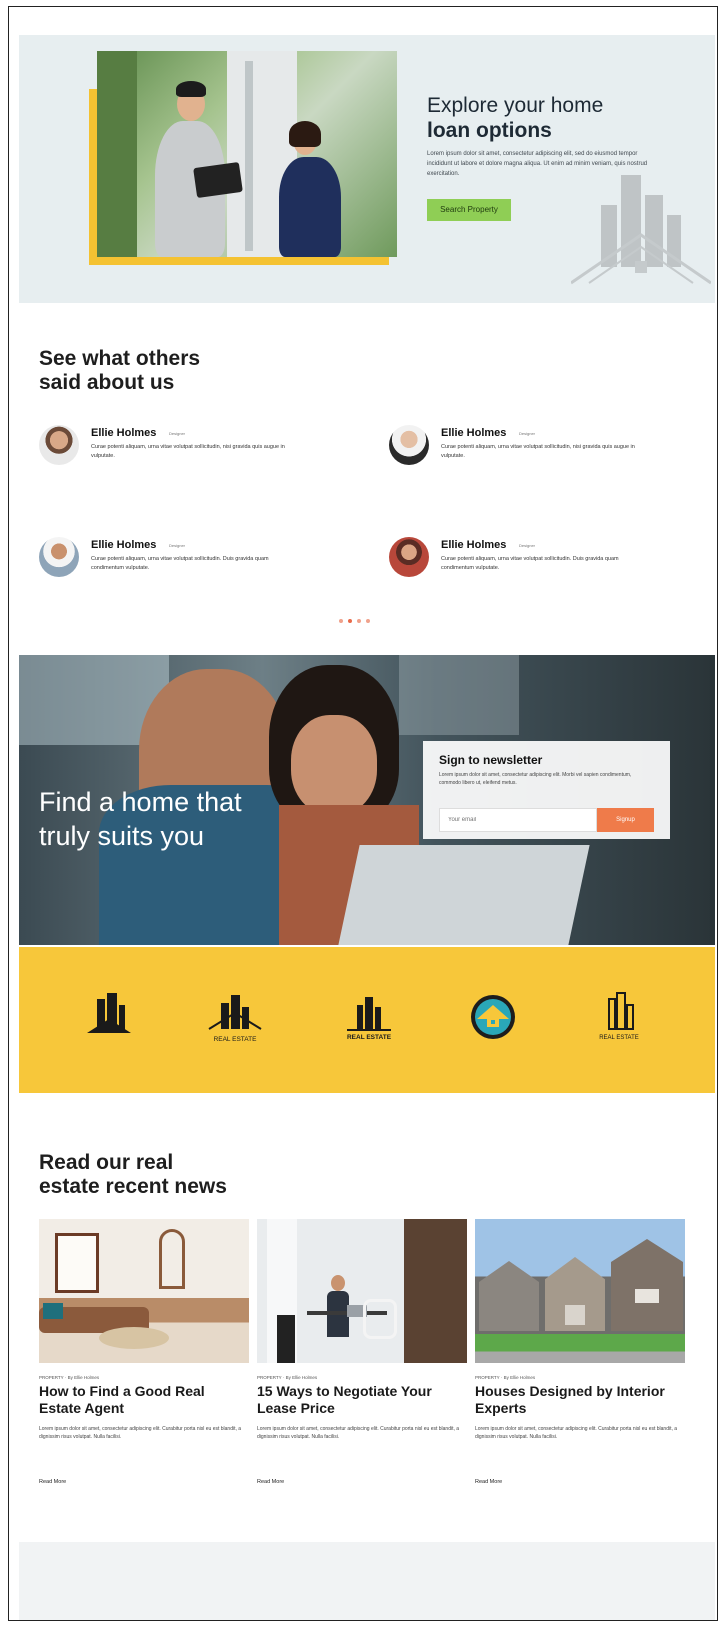  What do you see at coordinates (367, 1581) in the screenshot?
I see `footer-strip` at bounding box center [367, 1581].